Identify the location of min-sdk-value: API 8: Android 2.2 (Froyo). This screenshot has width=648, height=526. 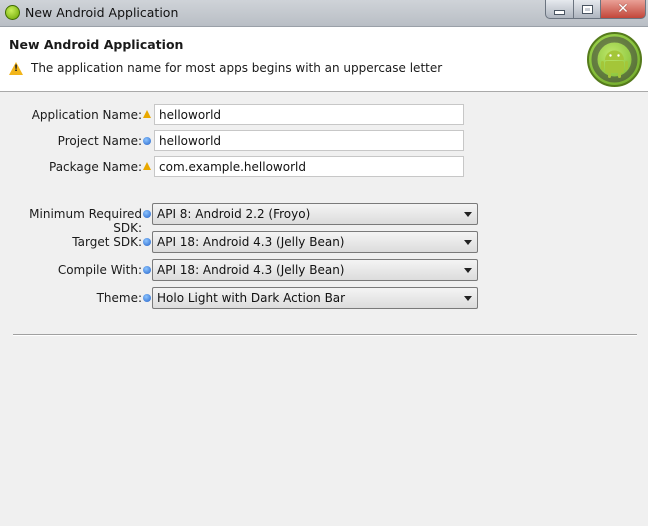
(234, 214).